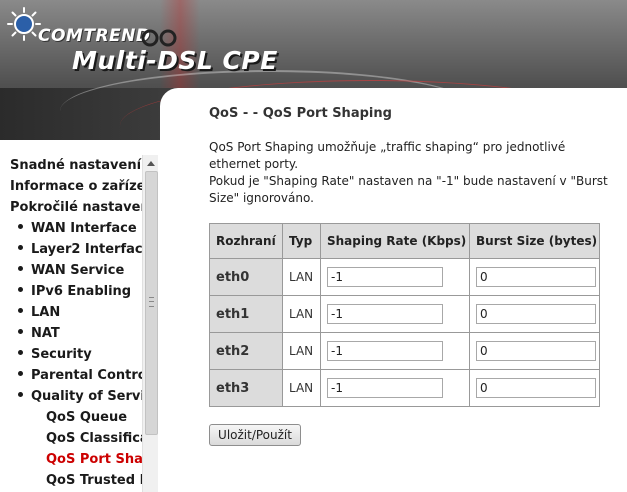 The height and width of the screenshot is (492, 627). I want to click on grip-icon, so click(151, 302).